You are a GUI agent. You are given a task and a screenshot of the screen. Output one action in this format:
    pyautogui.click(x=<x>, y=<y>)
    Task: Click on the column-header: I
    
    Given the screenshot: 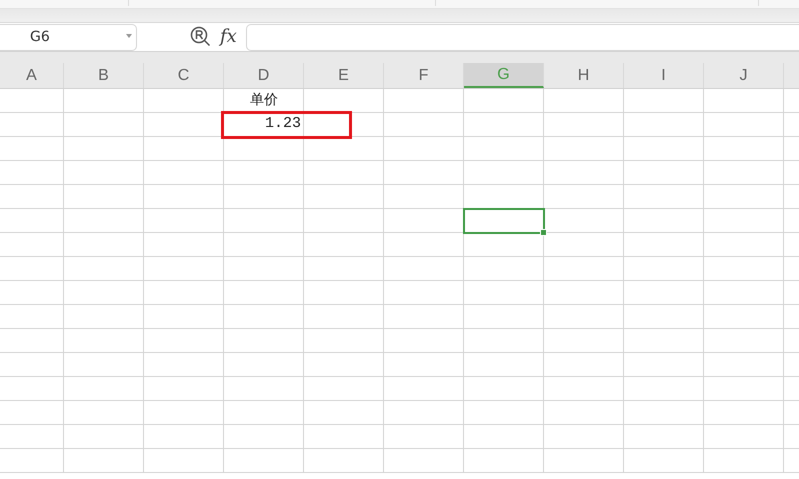 What is the action you would take?
    pyautogui.click(x=664, y=75)
    